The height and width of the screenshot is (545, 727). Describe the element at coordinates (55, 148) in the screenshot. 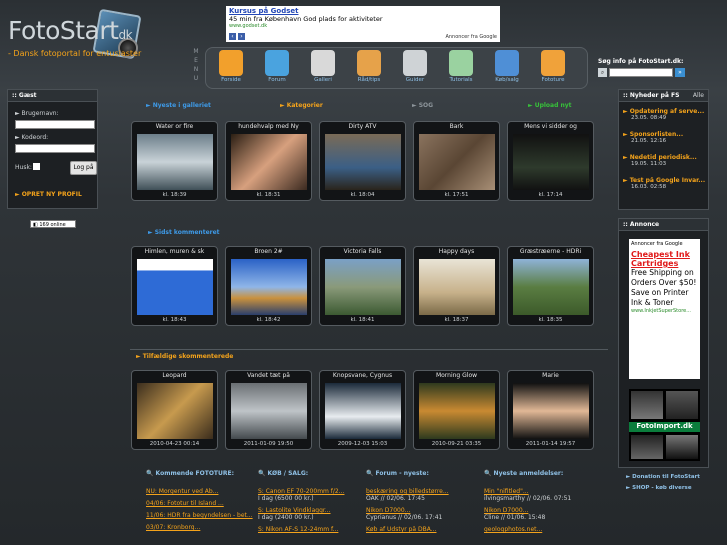

I see `password-field` at that location.